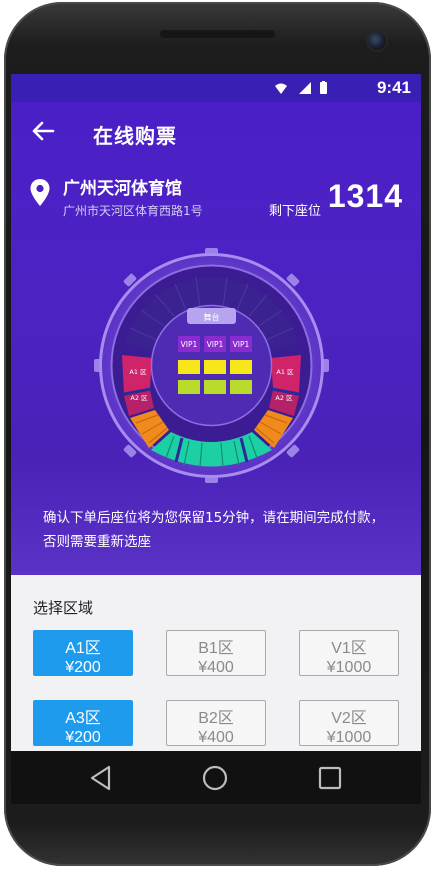 Image resolution: width=435 pixels, height=870 pixels. Describe the element at coordinates (189, 344) in the screenshot. I see `vip-label-1: VIP1` at that location.